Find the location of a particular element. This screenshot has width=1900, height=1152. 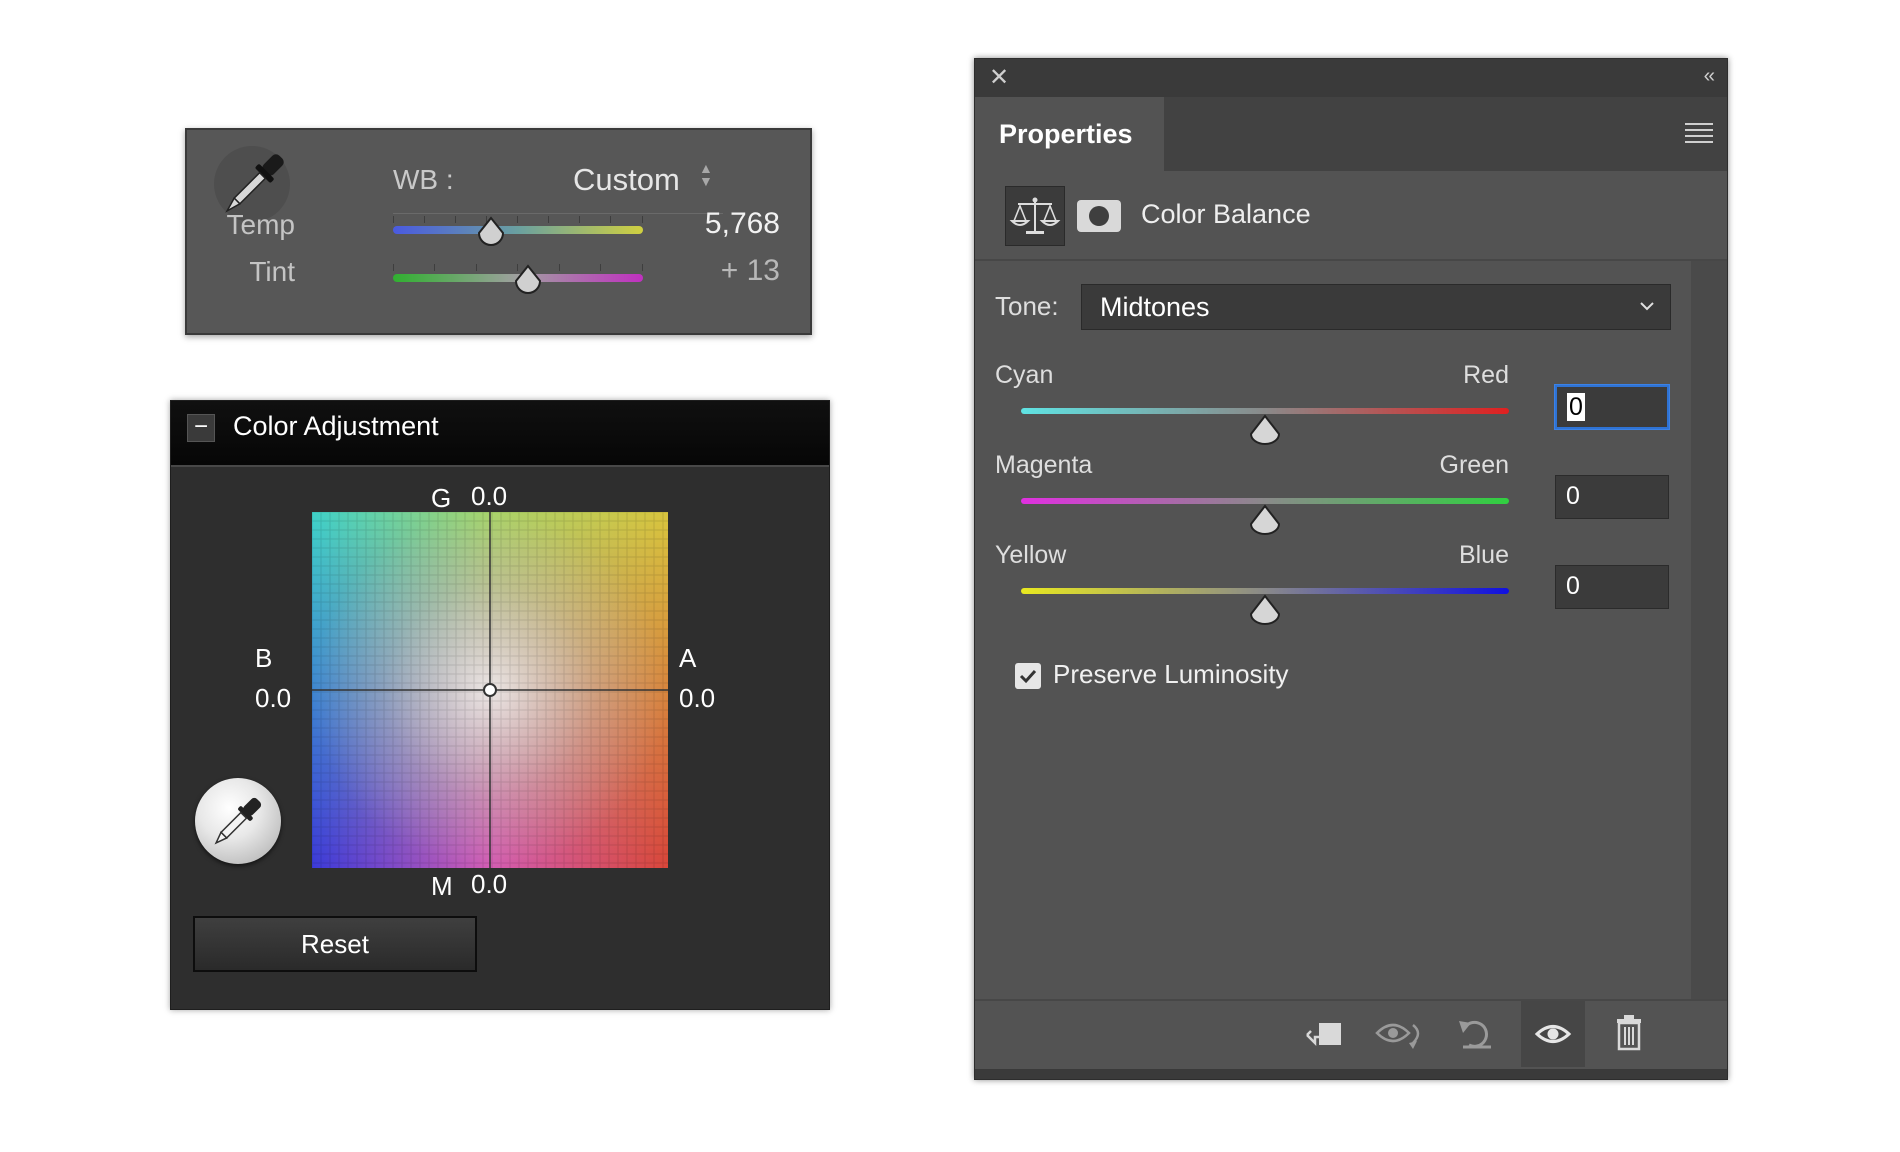

tint-label: Tint is located at coordinates (272, 271).